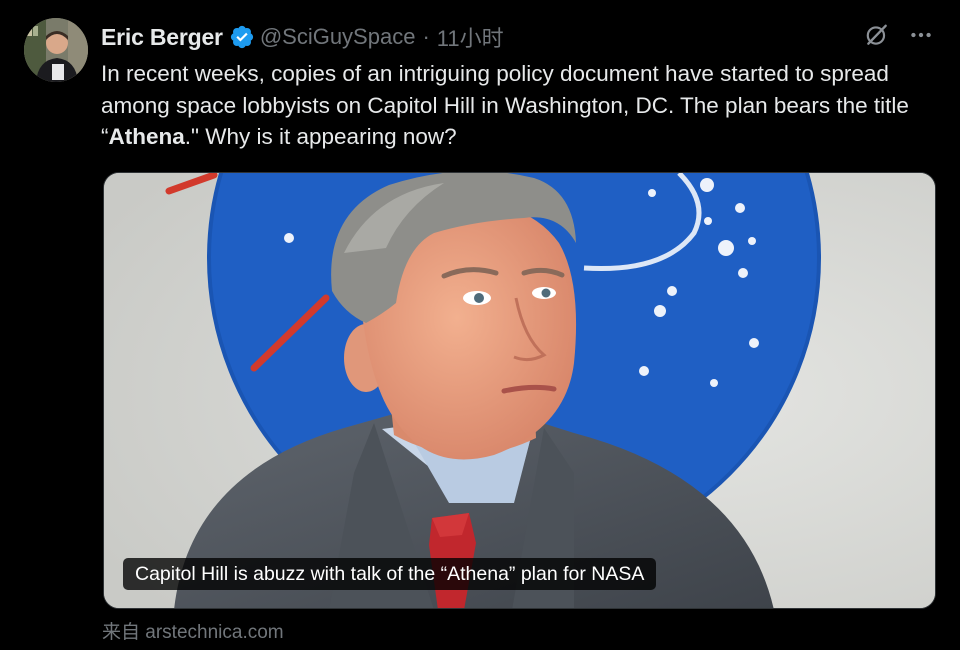 Image resolution: width=960 pixels, height=650 pixels. I want to click on tweet-header: Eric Berger @SciGuySpace · 11小时, so click(302, 37).